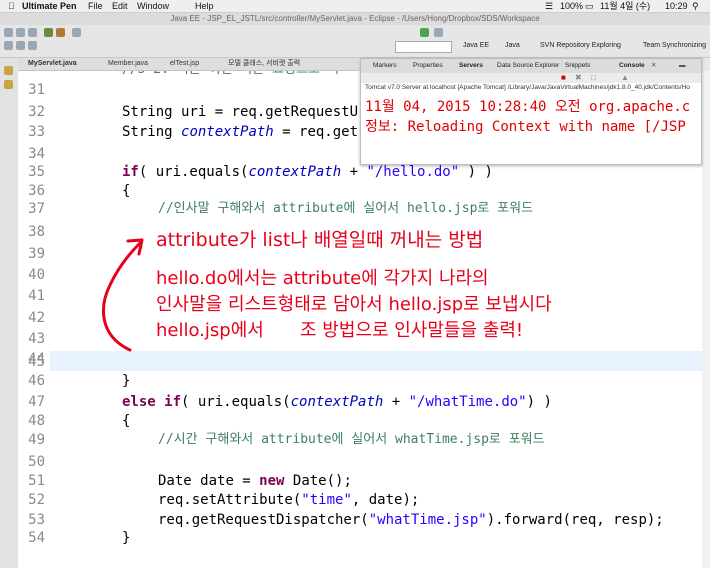  What do you see at coordinates (8, 45) in the screenshot?
I see `back-icon` at bounding box center [8, 45].